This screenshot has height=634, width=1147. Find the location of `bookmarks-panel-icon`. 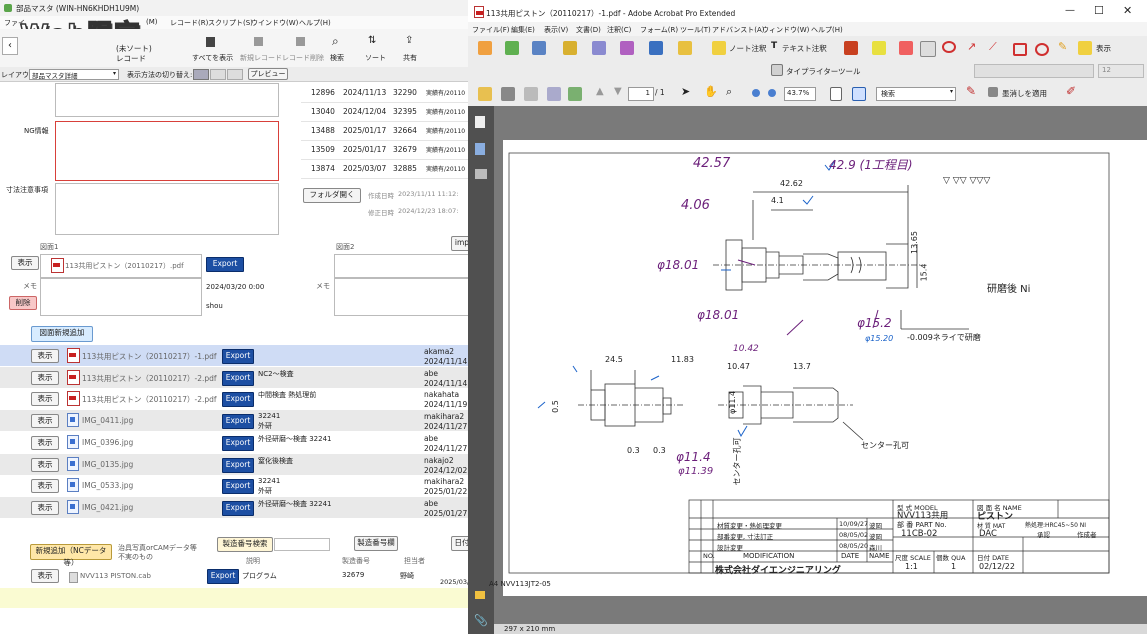

bookmarks-panel-icon is located at coordinates (480, 149).